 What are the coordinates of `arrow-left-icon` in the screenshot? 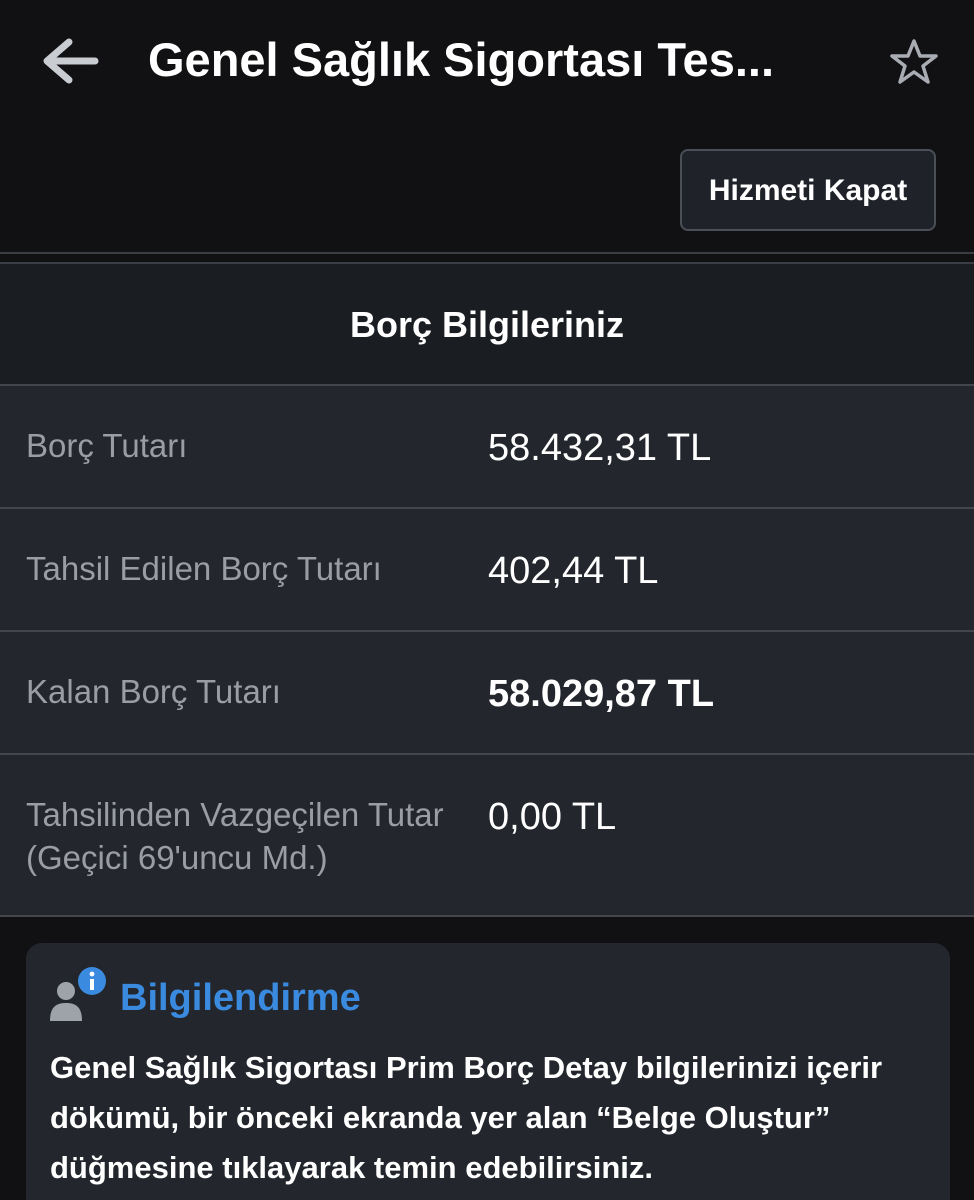 It's located at (71, 61).